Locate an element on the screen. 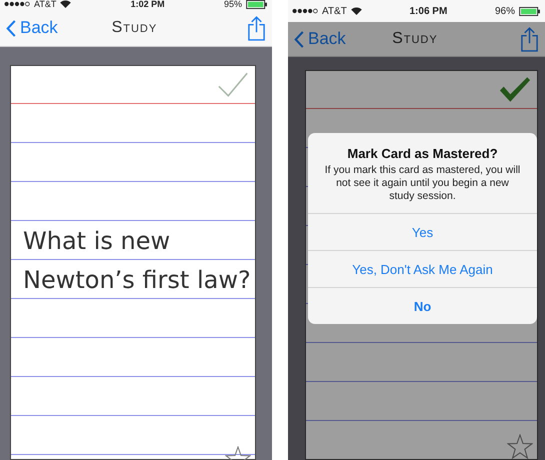  battery-percent: 95% is located at coordinates (233, 4).